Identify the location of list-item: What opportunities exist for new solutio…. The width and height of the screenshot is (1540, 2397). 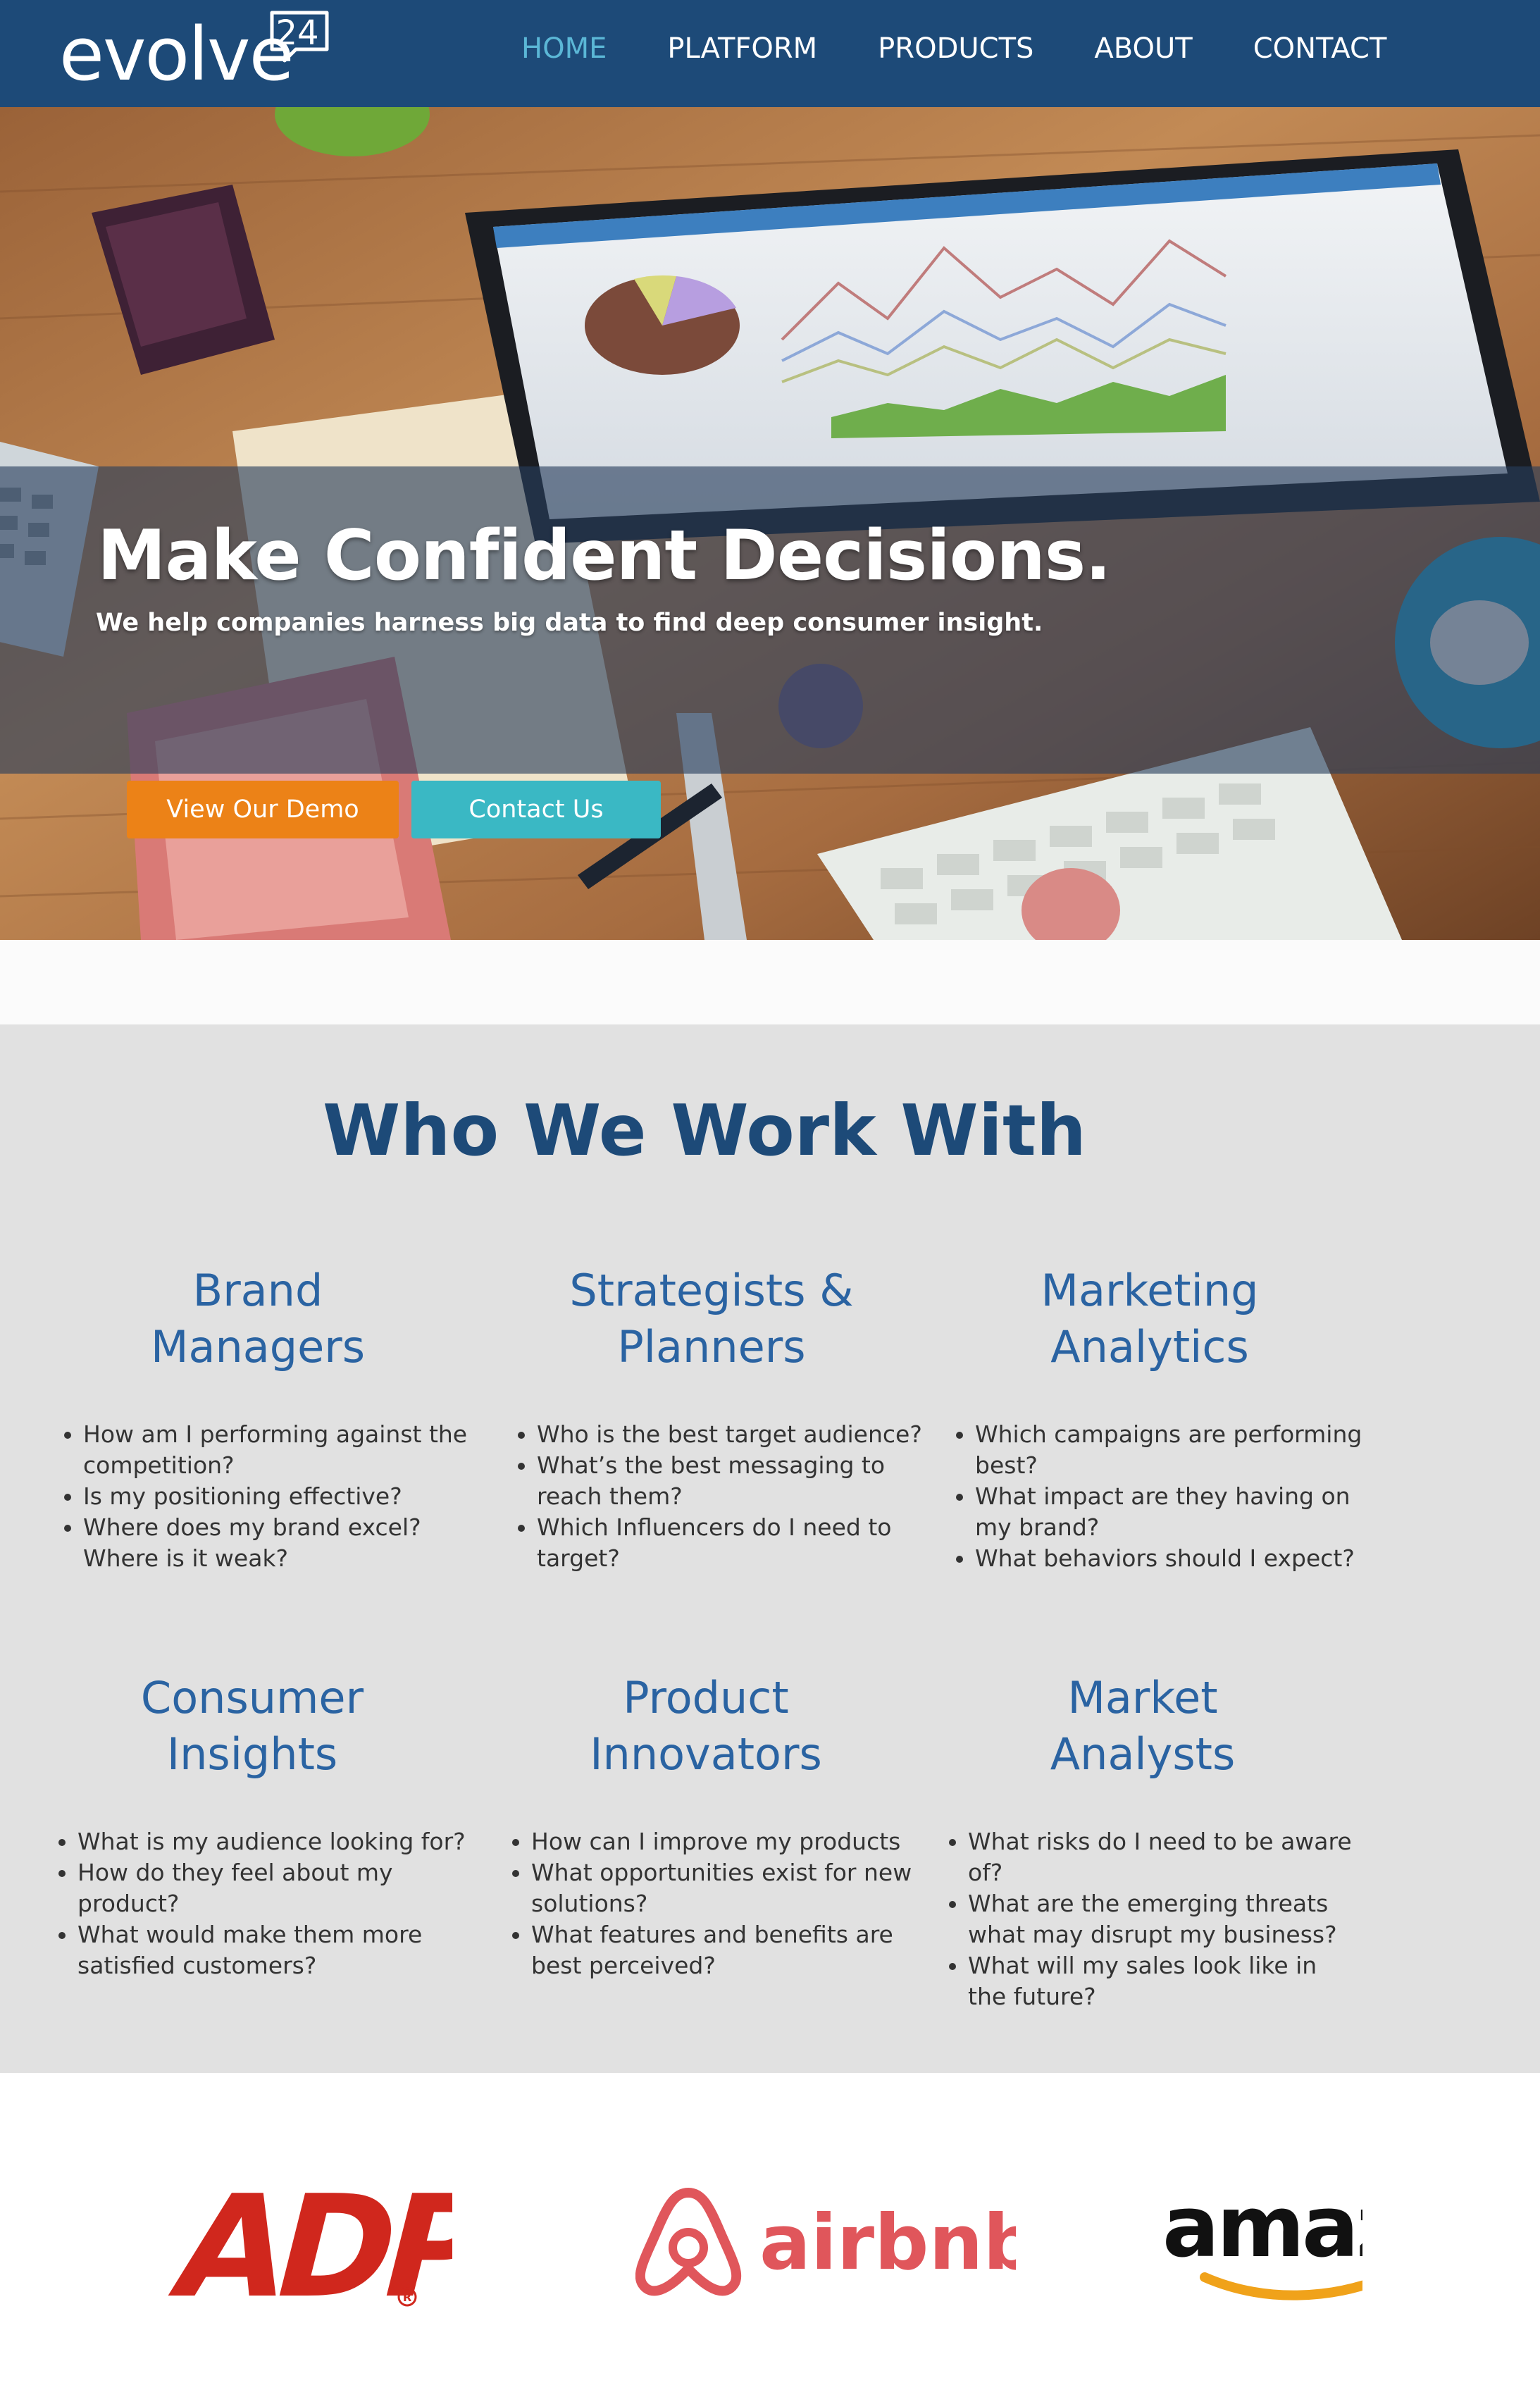
(727, 1888).